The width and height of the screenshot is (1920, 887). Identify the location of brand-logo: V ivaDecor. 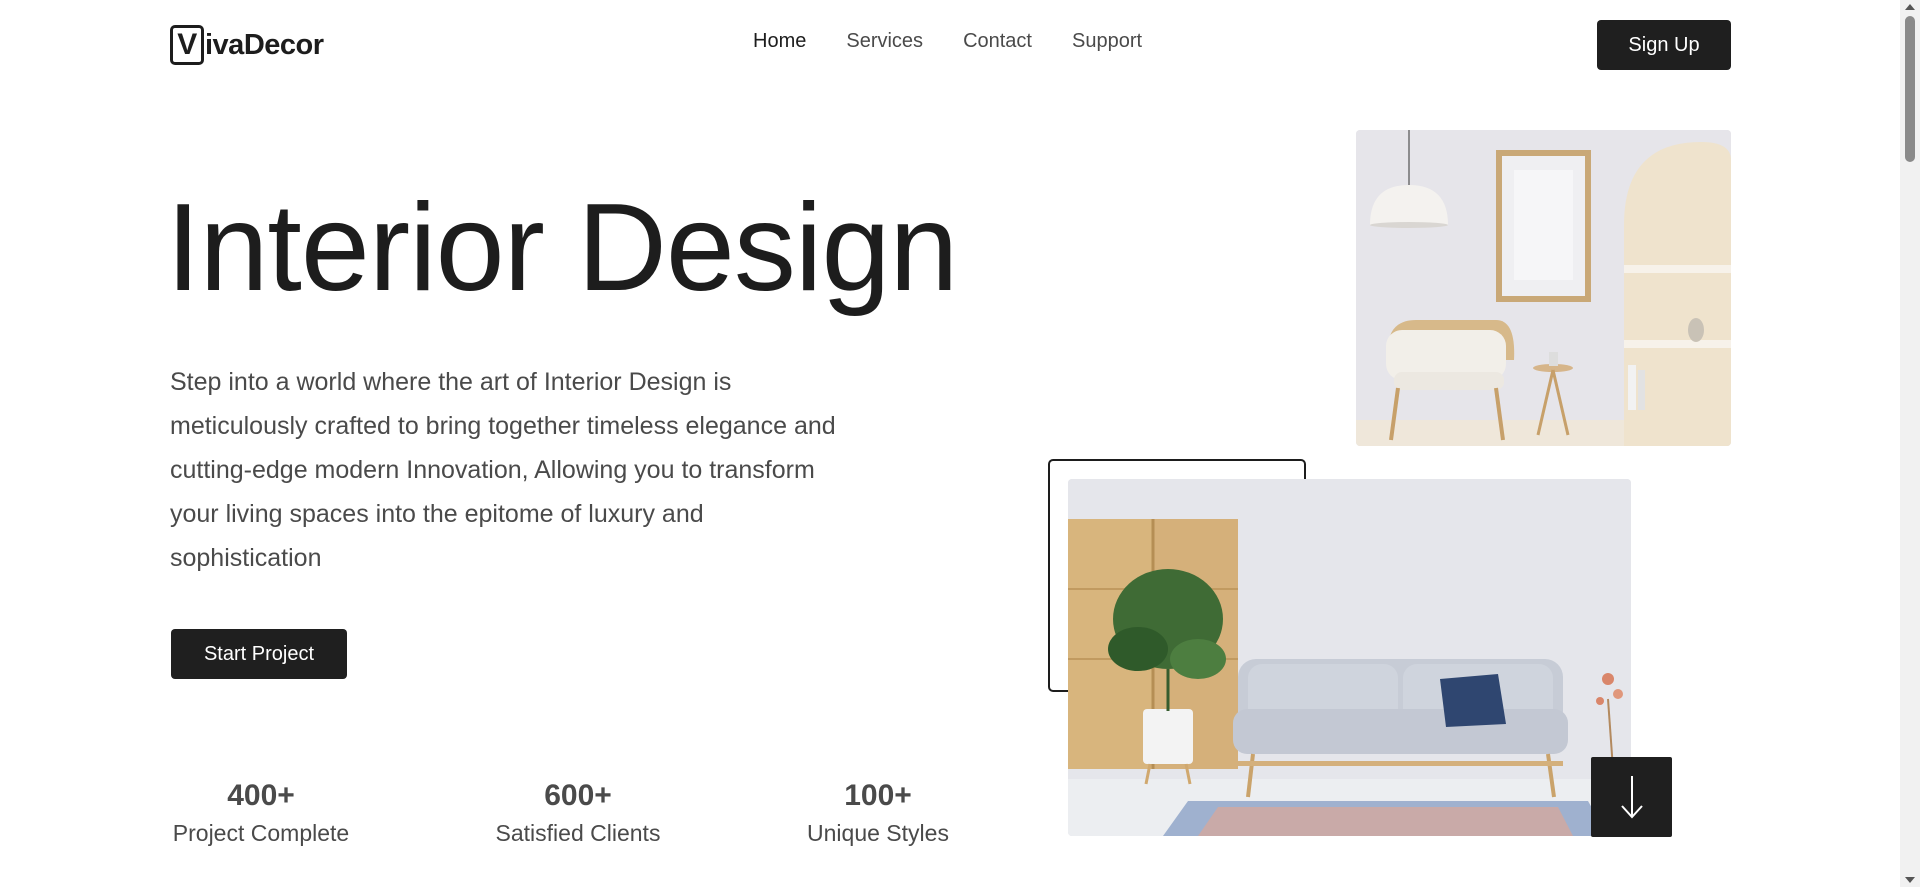
(247, 45).